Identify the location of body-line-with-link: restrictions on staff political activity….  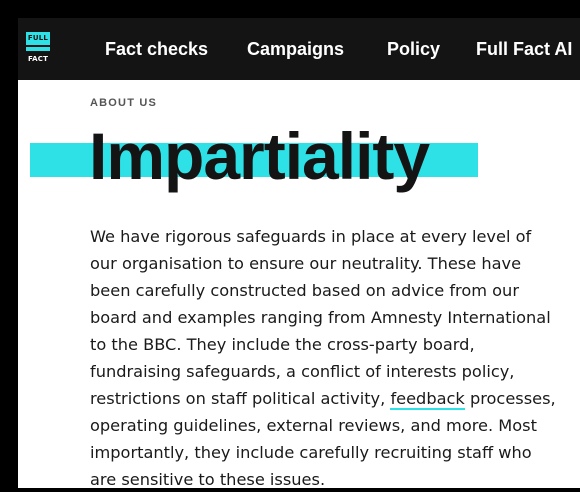
(333, 398).